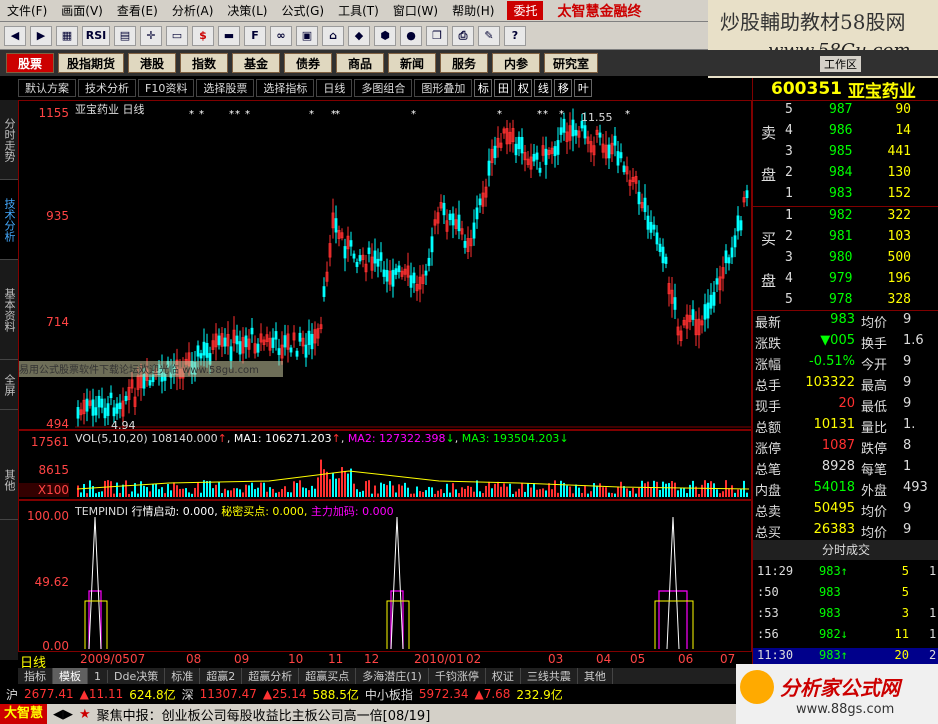 This screenshot has width=938, height=724. What do you see at coordinates (845, 260) in the screenshot?
I see `bid-row: 3 980 500` at bounding box center [845, 260].